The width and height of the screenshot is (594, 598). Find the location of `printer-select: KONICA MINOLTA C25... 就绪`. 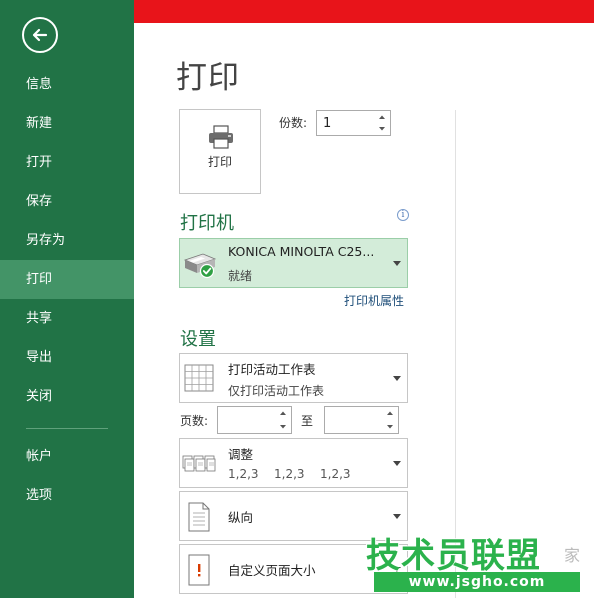

printer-select: KONICA MINOLTA C25... 就绪 is located at coordinates (293, 263).